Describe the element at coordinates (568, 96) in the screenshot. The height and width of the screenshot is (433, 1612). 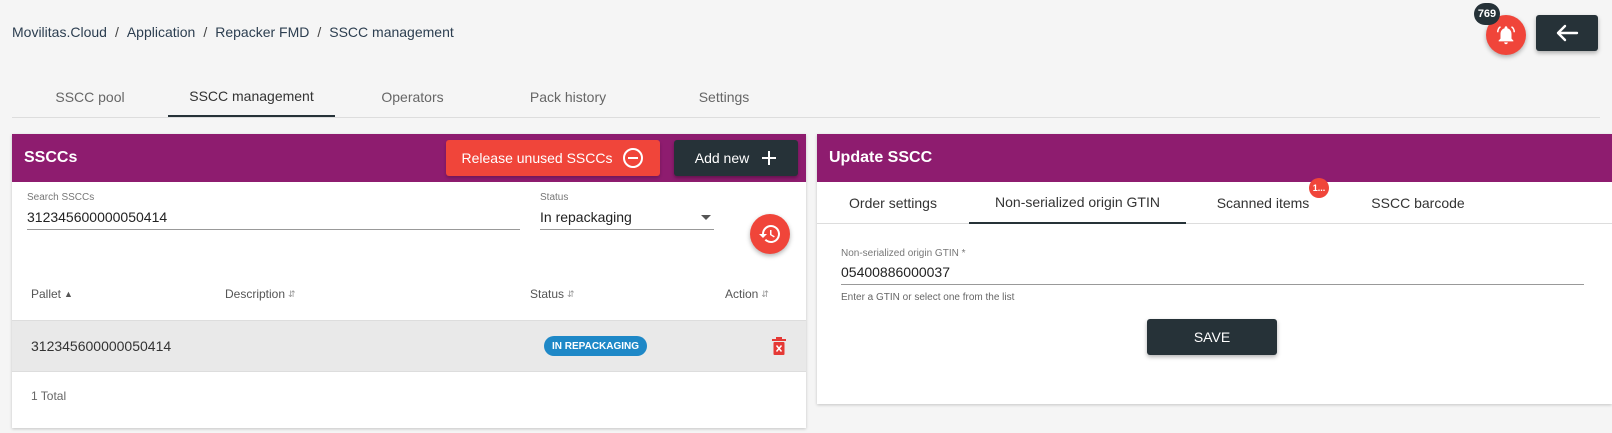
I see `tab-pack-history: Pack history` at that location.